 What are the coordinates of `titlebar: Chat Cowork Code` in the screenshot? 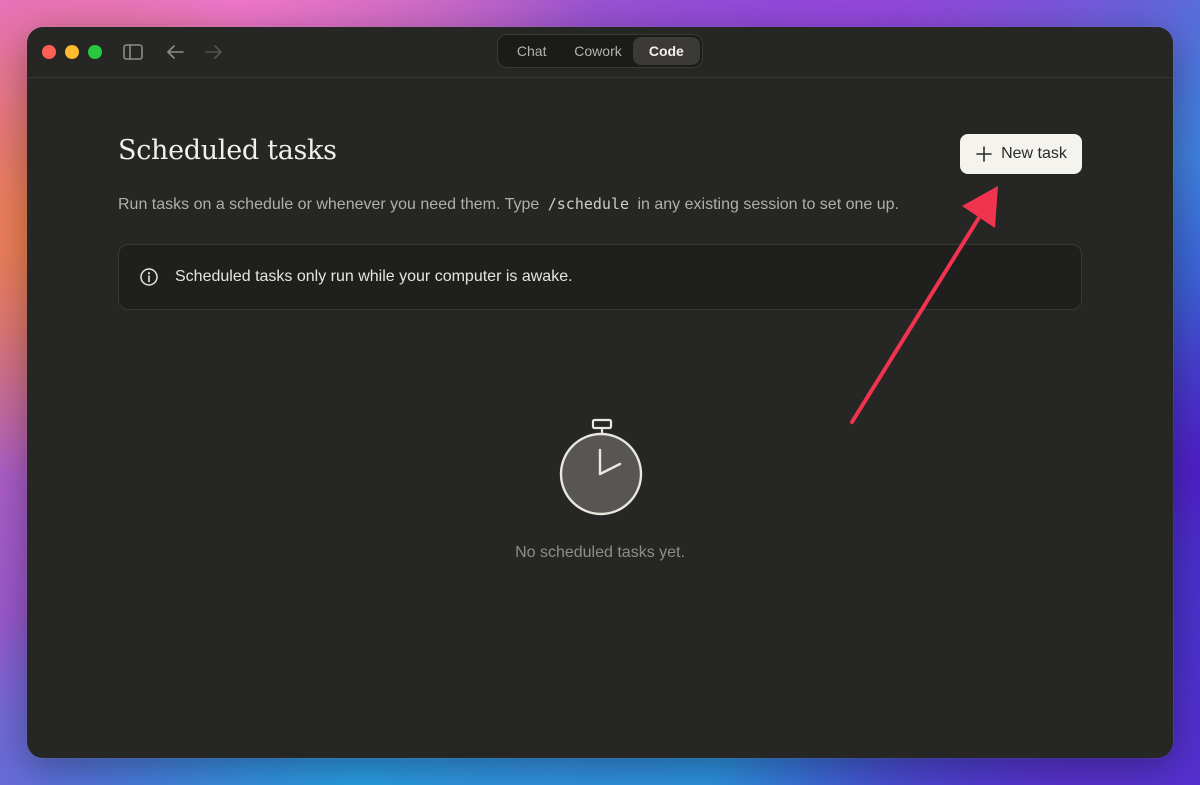 It's located at (600, 52).